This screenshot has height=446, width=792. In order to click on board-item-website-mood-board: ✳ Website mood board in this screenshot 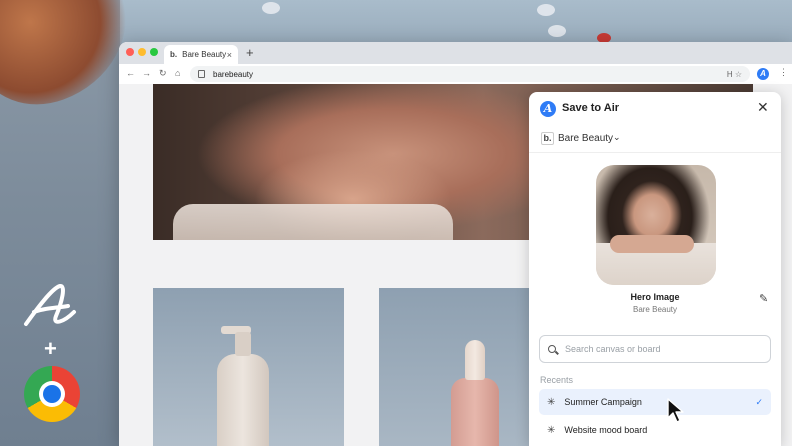, I will do `click(655, 430)`.